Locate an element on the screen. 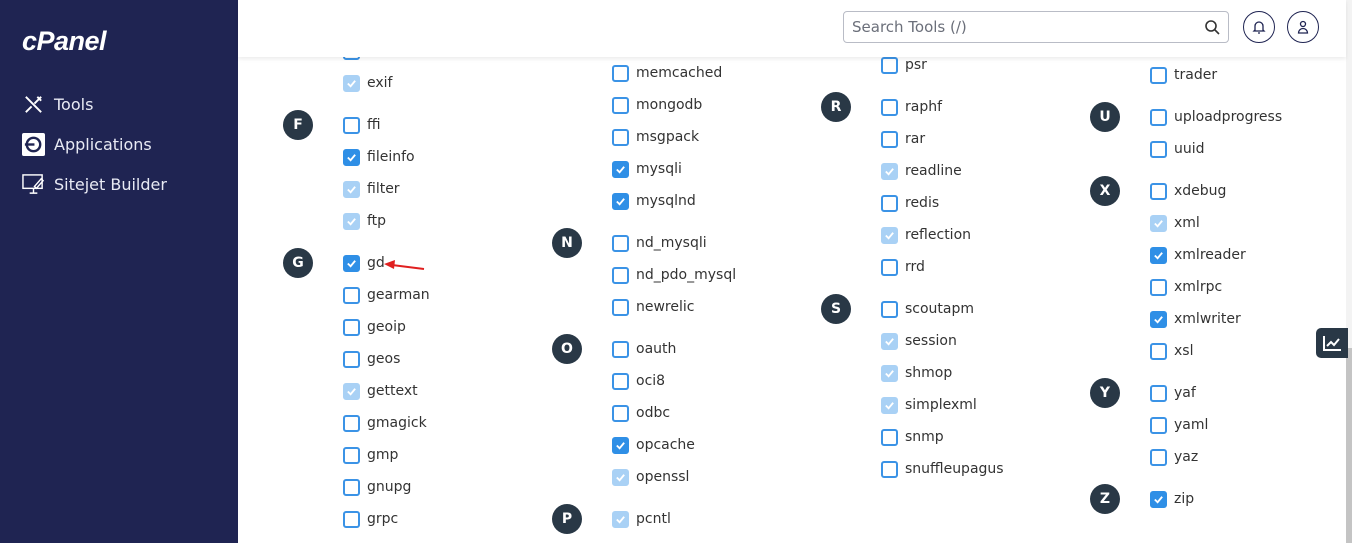 The width and height of the screenshot is (1352, 545). extension-item: gearman is located at coordinates (386, 295).